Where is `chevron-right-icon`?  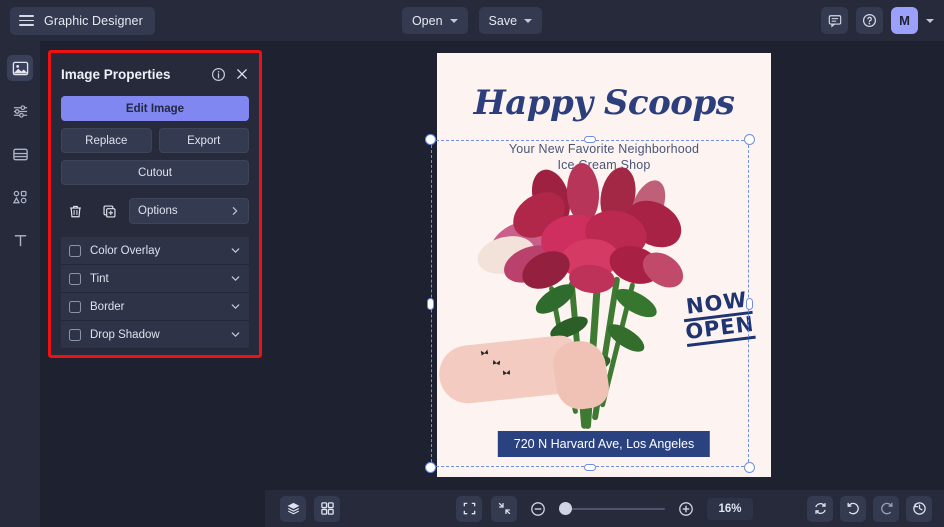
chevron-right-icon is located at coordinates (235, 211).